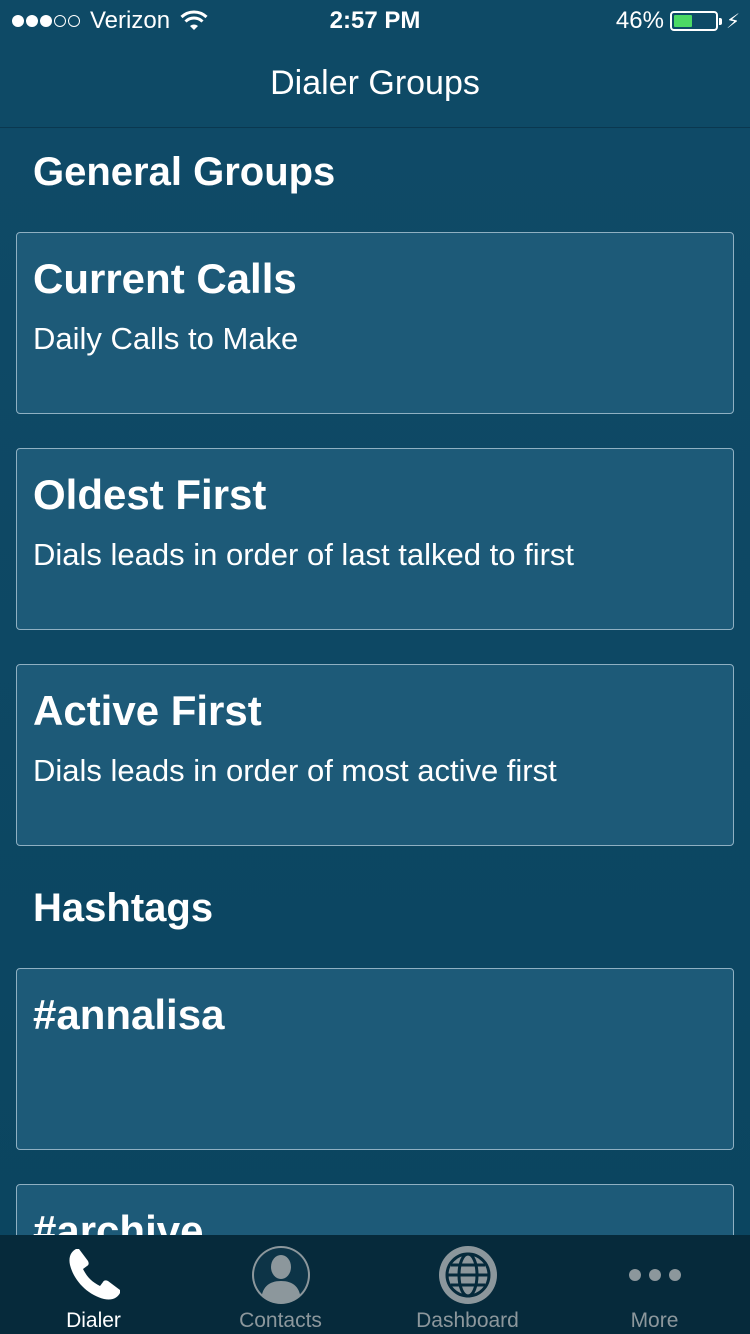 The height and width of the screenshot is (1334, 750). Describe the element at coordinates (118, 1221) in the screenshot. I see `group-title: #archive` at that location.